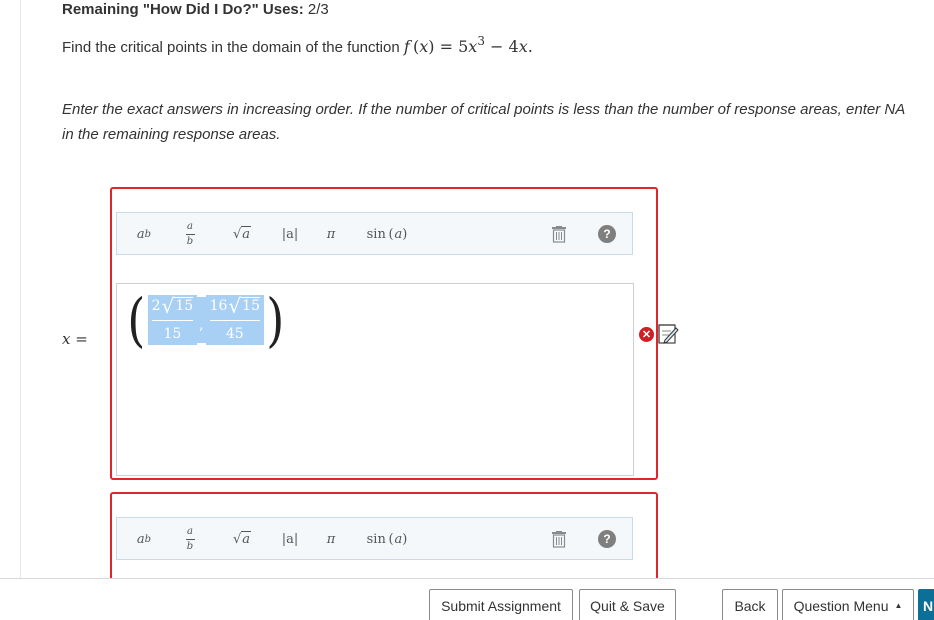  Describe the element at coordinates (184, 305) in the screenshot. I see `fraction-1-radicand: 15` at that location.